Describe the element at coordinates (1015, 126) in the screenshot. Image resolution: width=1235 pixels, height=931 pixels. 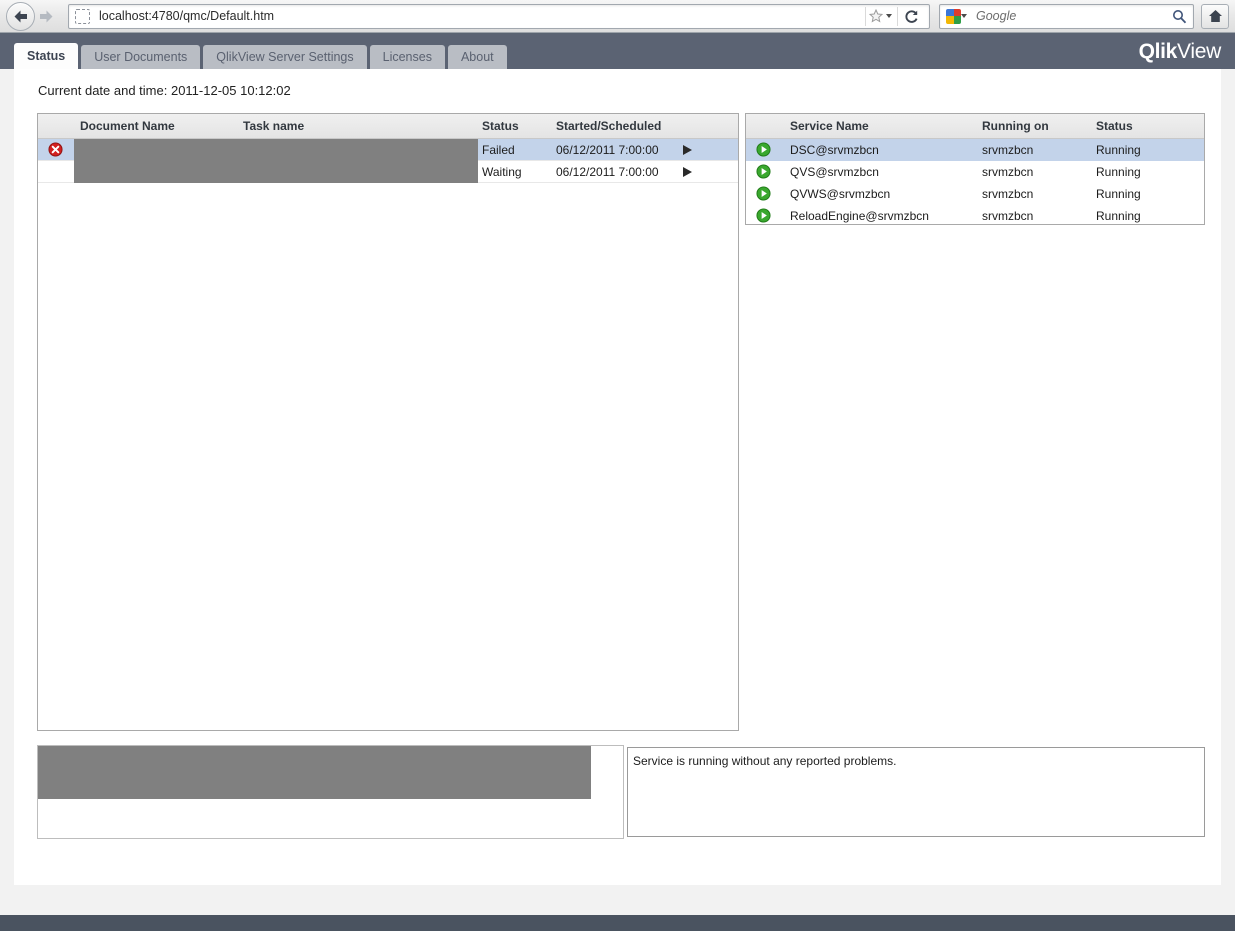
I see `column-header-running-on: Running on` at that location.